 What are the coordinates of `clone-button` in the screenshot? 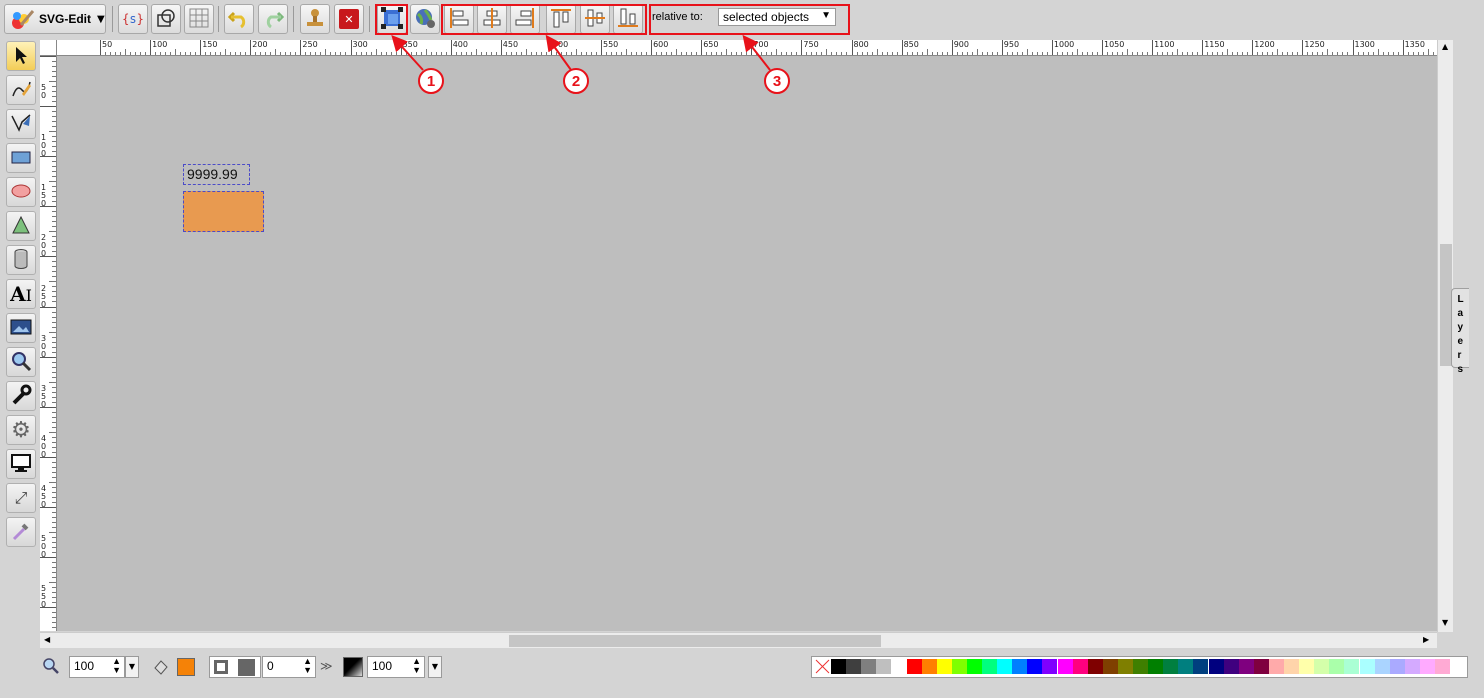 It's located at (315, 19).